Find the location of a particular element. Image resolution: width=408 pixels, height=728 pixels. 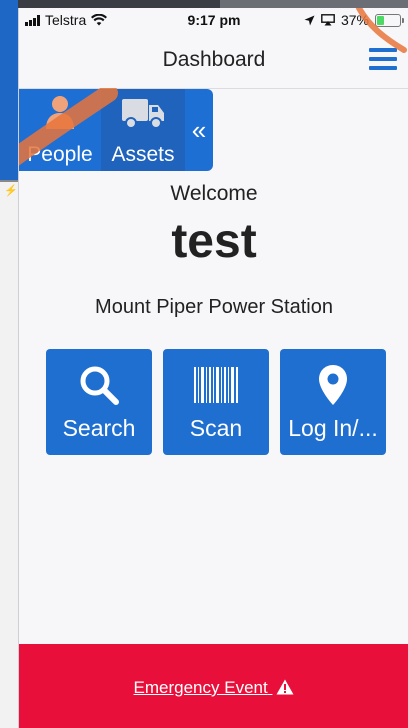

person-icon is located at coordinates (60, 112).